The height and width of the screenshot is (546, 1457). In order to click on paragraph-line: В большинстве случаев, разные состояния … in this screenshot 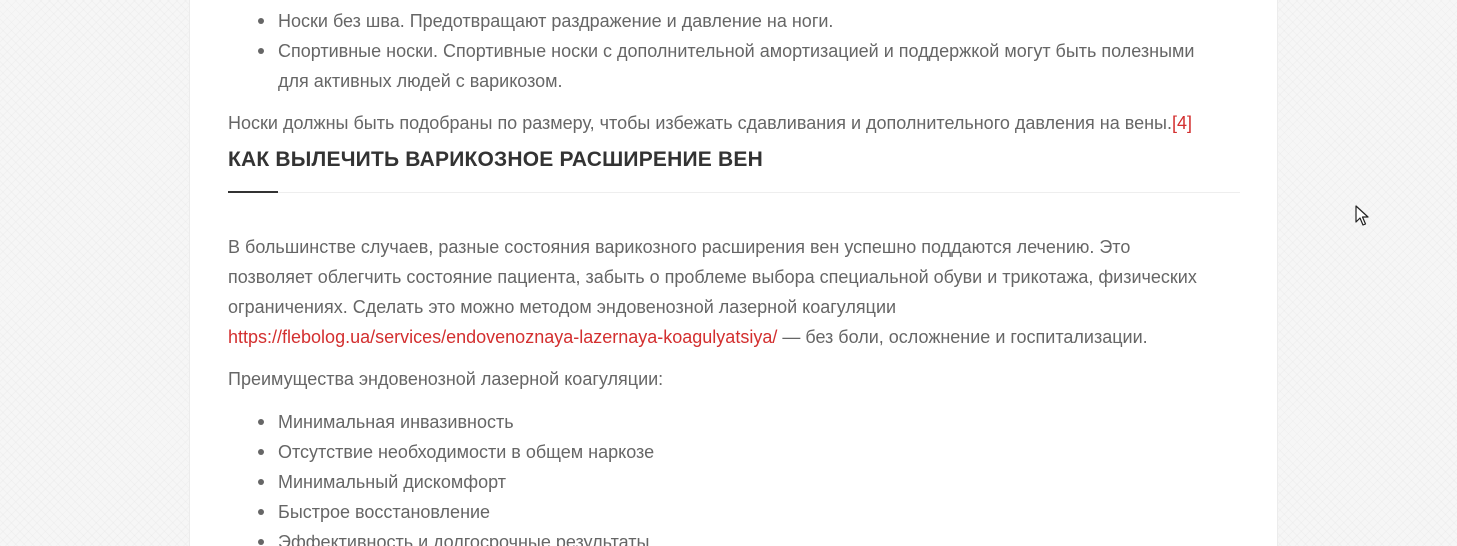, I will do `click(679, 247)`.